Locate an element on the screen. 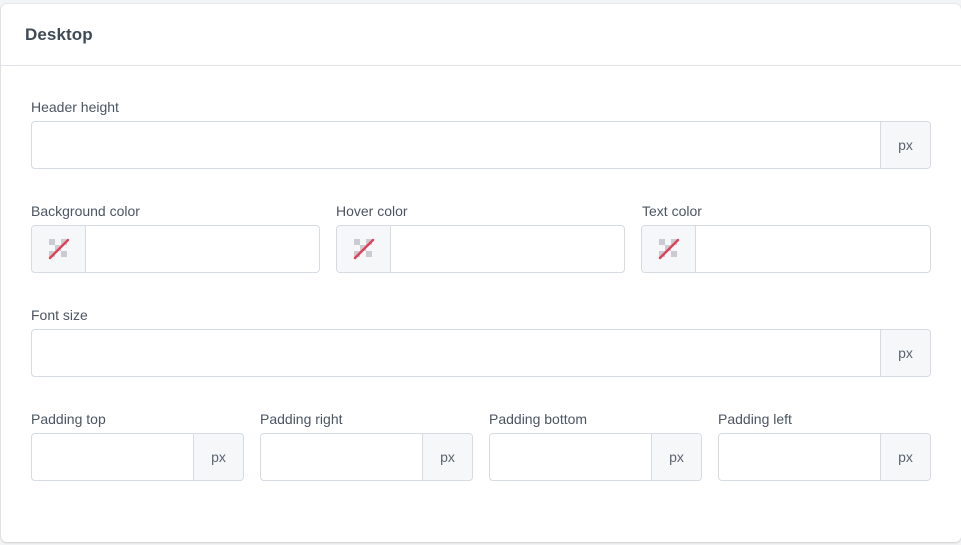 This screenshot has height=545, width=961. padding-right-group: px is located at coordinates (366, 457).